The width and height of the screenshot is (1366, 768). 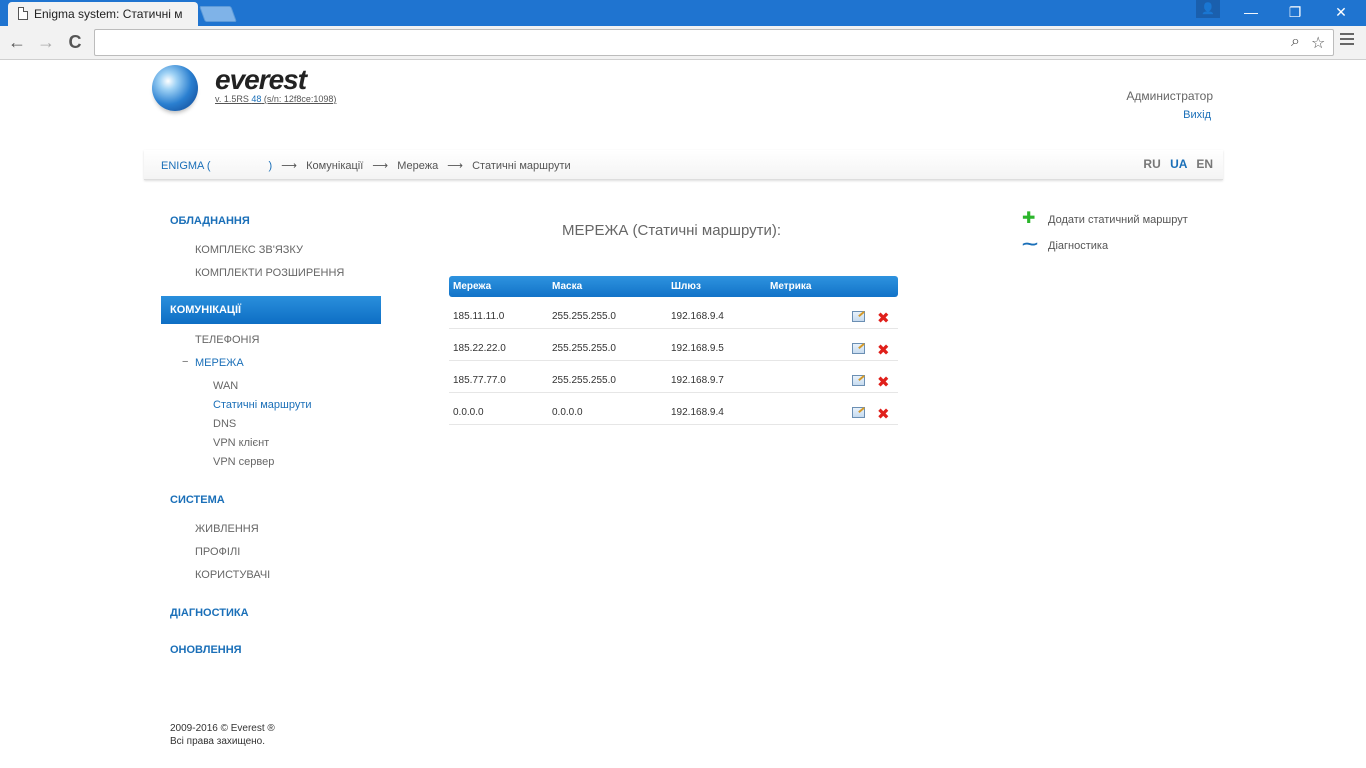 I want to click on globe-logo-icon, so click(x=175, y=88).